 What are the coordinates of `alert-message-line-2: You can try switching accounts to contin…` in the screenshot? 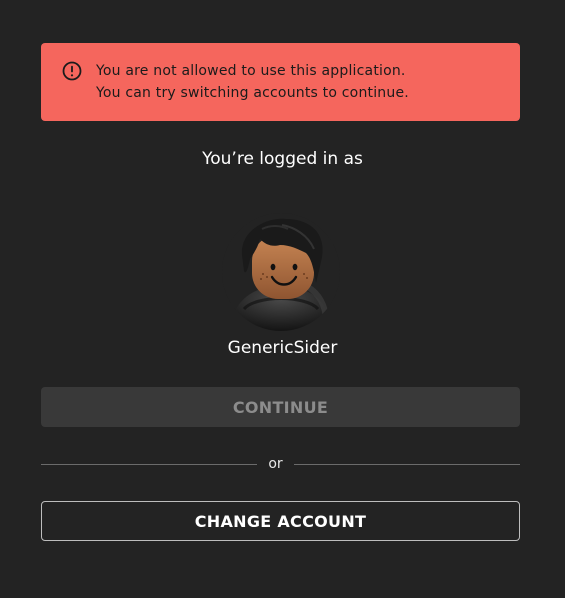 It's located at (252, 93).